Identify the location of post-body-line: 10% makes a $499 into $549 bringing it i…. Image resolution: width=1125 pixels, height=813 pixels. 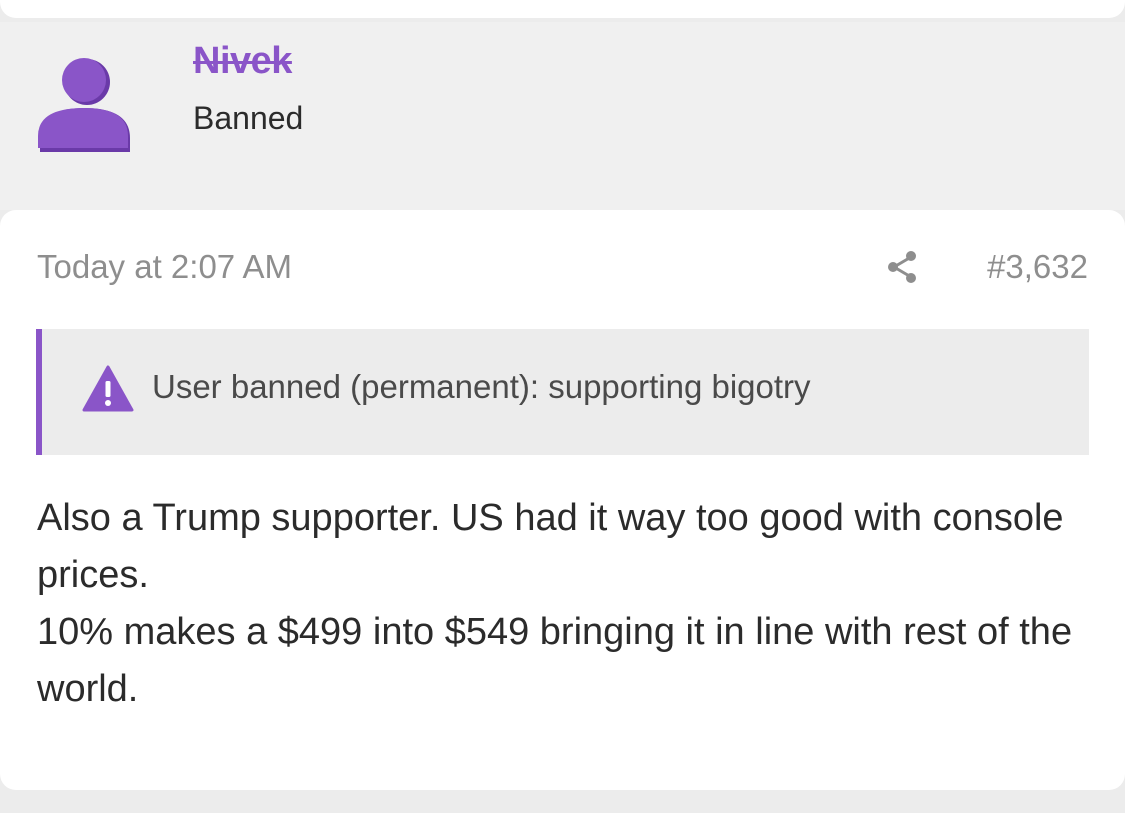
(555, 660).